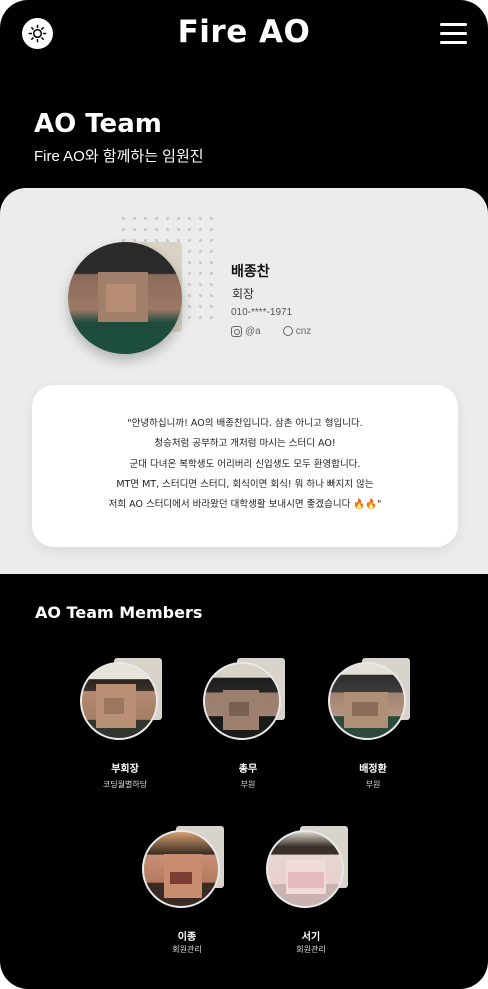  What do you see at coordinates (250, 271) in the screenshot?
I see `leader-name: 배종찬` at bounding box center [250, 271].